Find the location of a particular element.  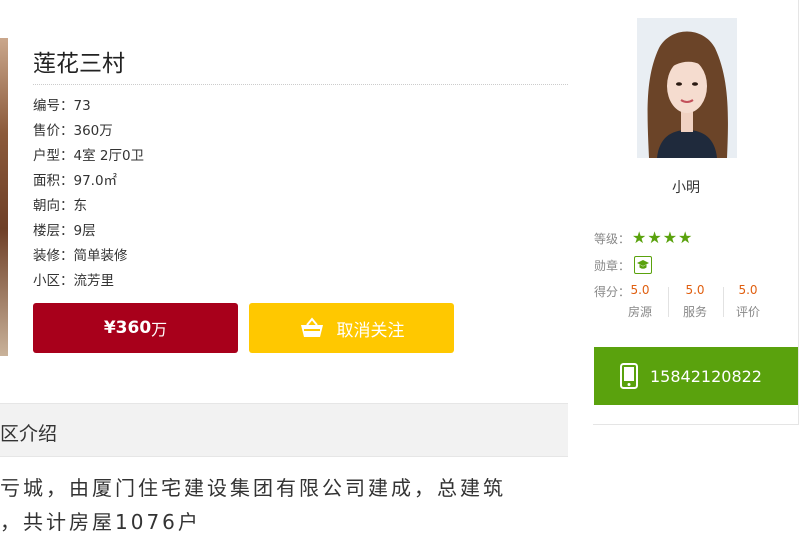

score-review: 5.0 评价 is located at coordinates (748, 301).